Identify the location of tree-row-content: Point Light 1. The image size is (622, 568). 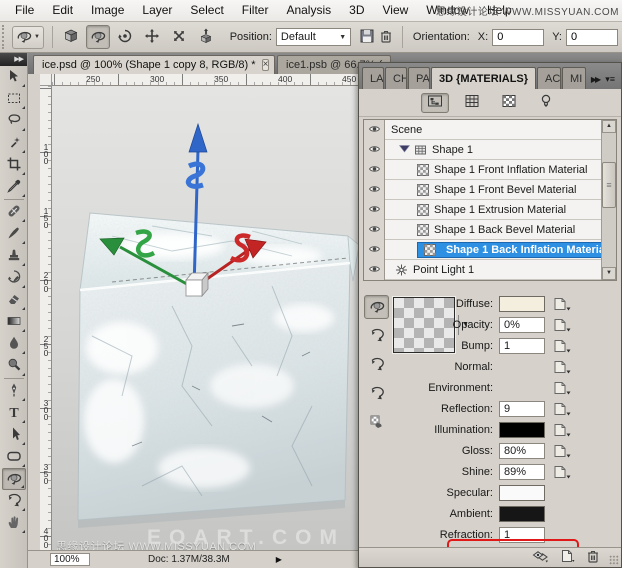
(500, 270).